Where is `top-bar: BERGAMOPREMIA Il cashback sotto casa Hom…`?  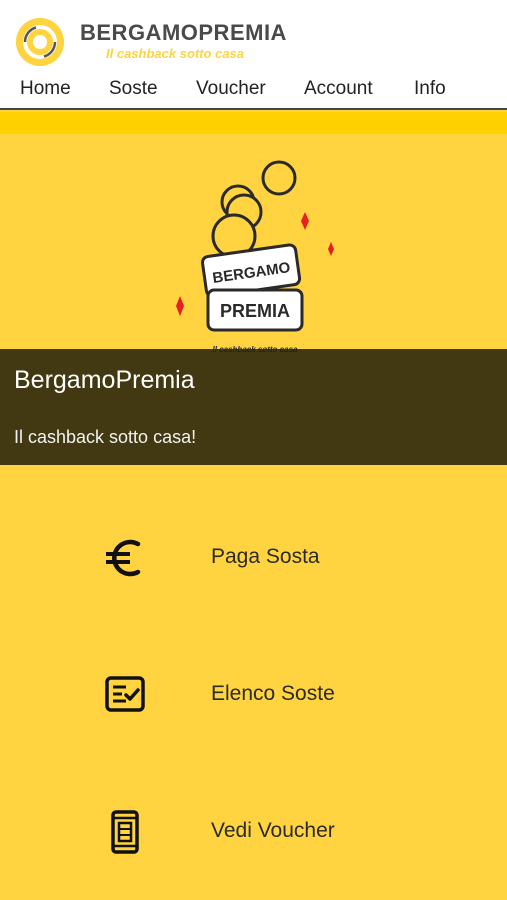 top-bar: BERGAMOPREMIA Il cashback sotto casa Hom… is located at coordinates (253, 55).